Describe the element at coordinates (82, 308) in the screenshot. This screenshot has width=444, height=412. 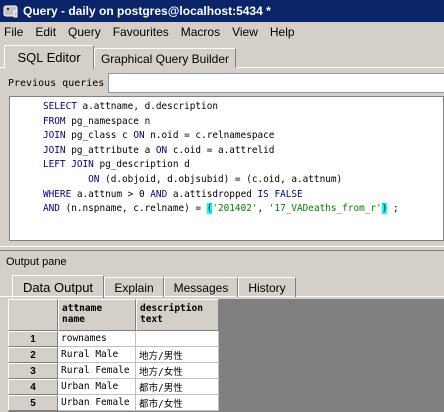
I see `column-name-attname: attname` at that location.